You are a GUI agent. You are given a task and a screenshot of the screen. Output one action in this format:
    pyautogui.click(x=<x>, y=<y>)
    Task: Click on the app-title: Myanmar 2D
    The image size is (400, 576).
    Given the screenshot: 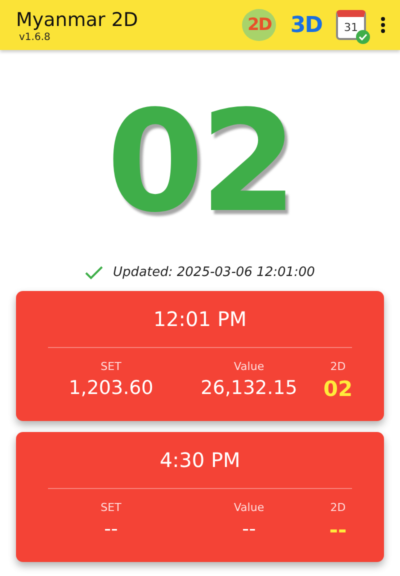 What is the action you would take?
    pyautogui.click(x=78, y=20)
    